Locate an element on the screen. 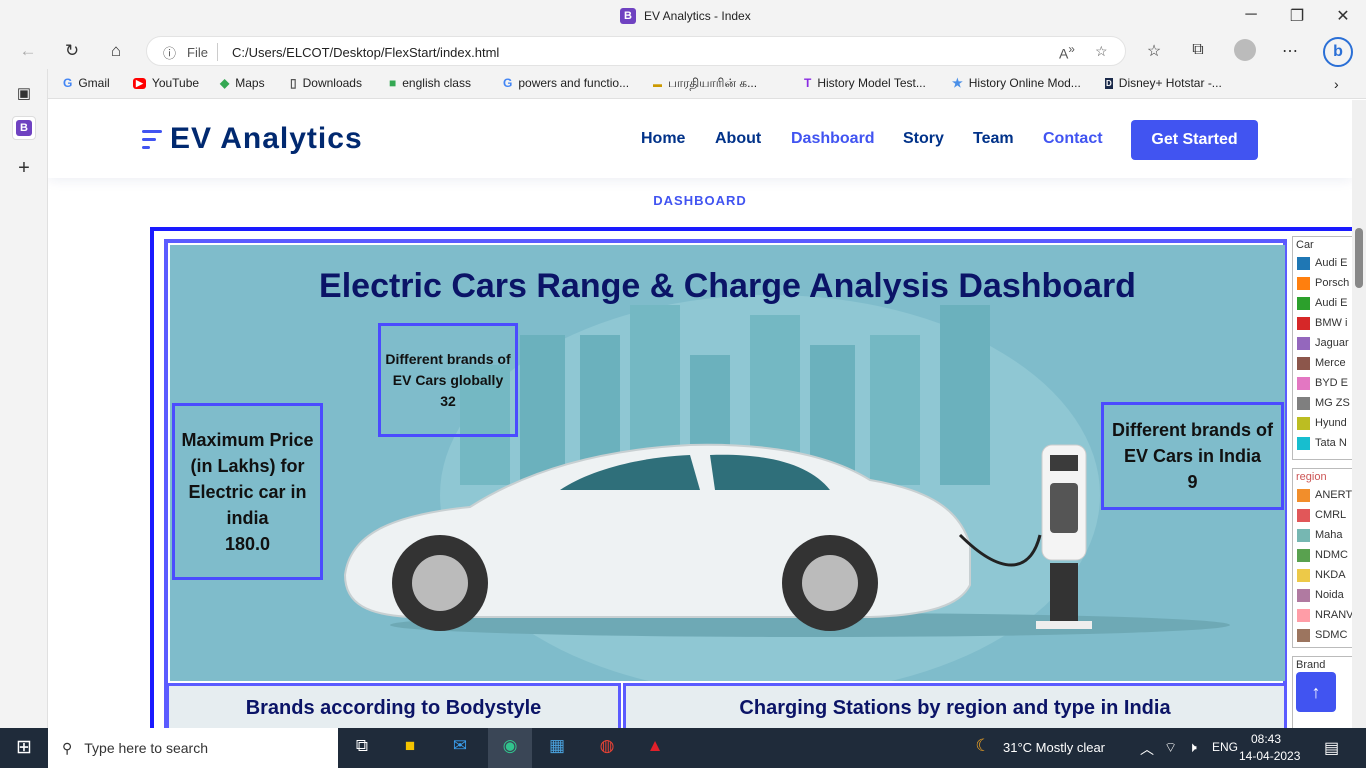  region-legend-item: CMRL is located at coordinates (1322, 515).